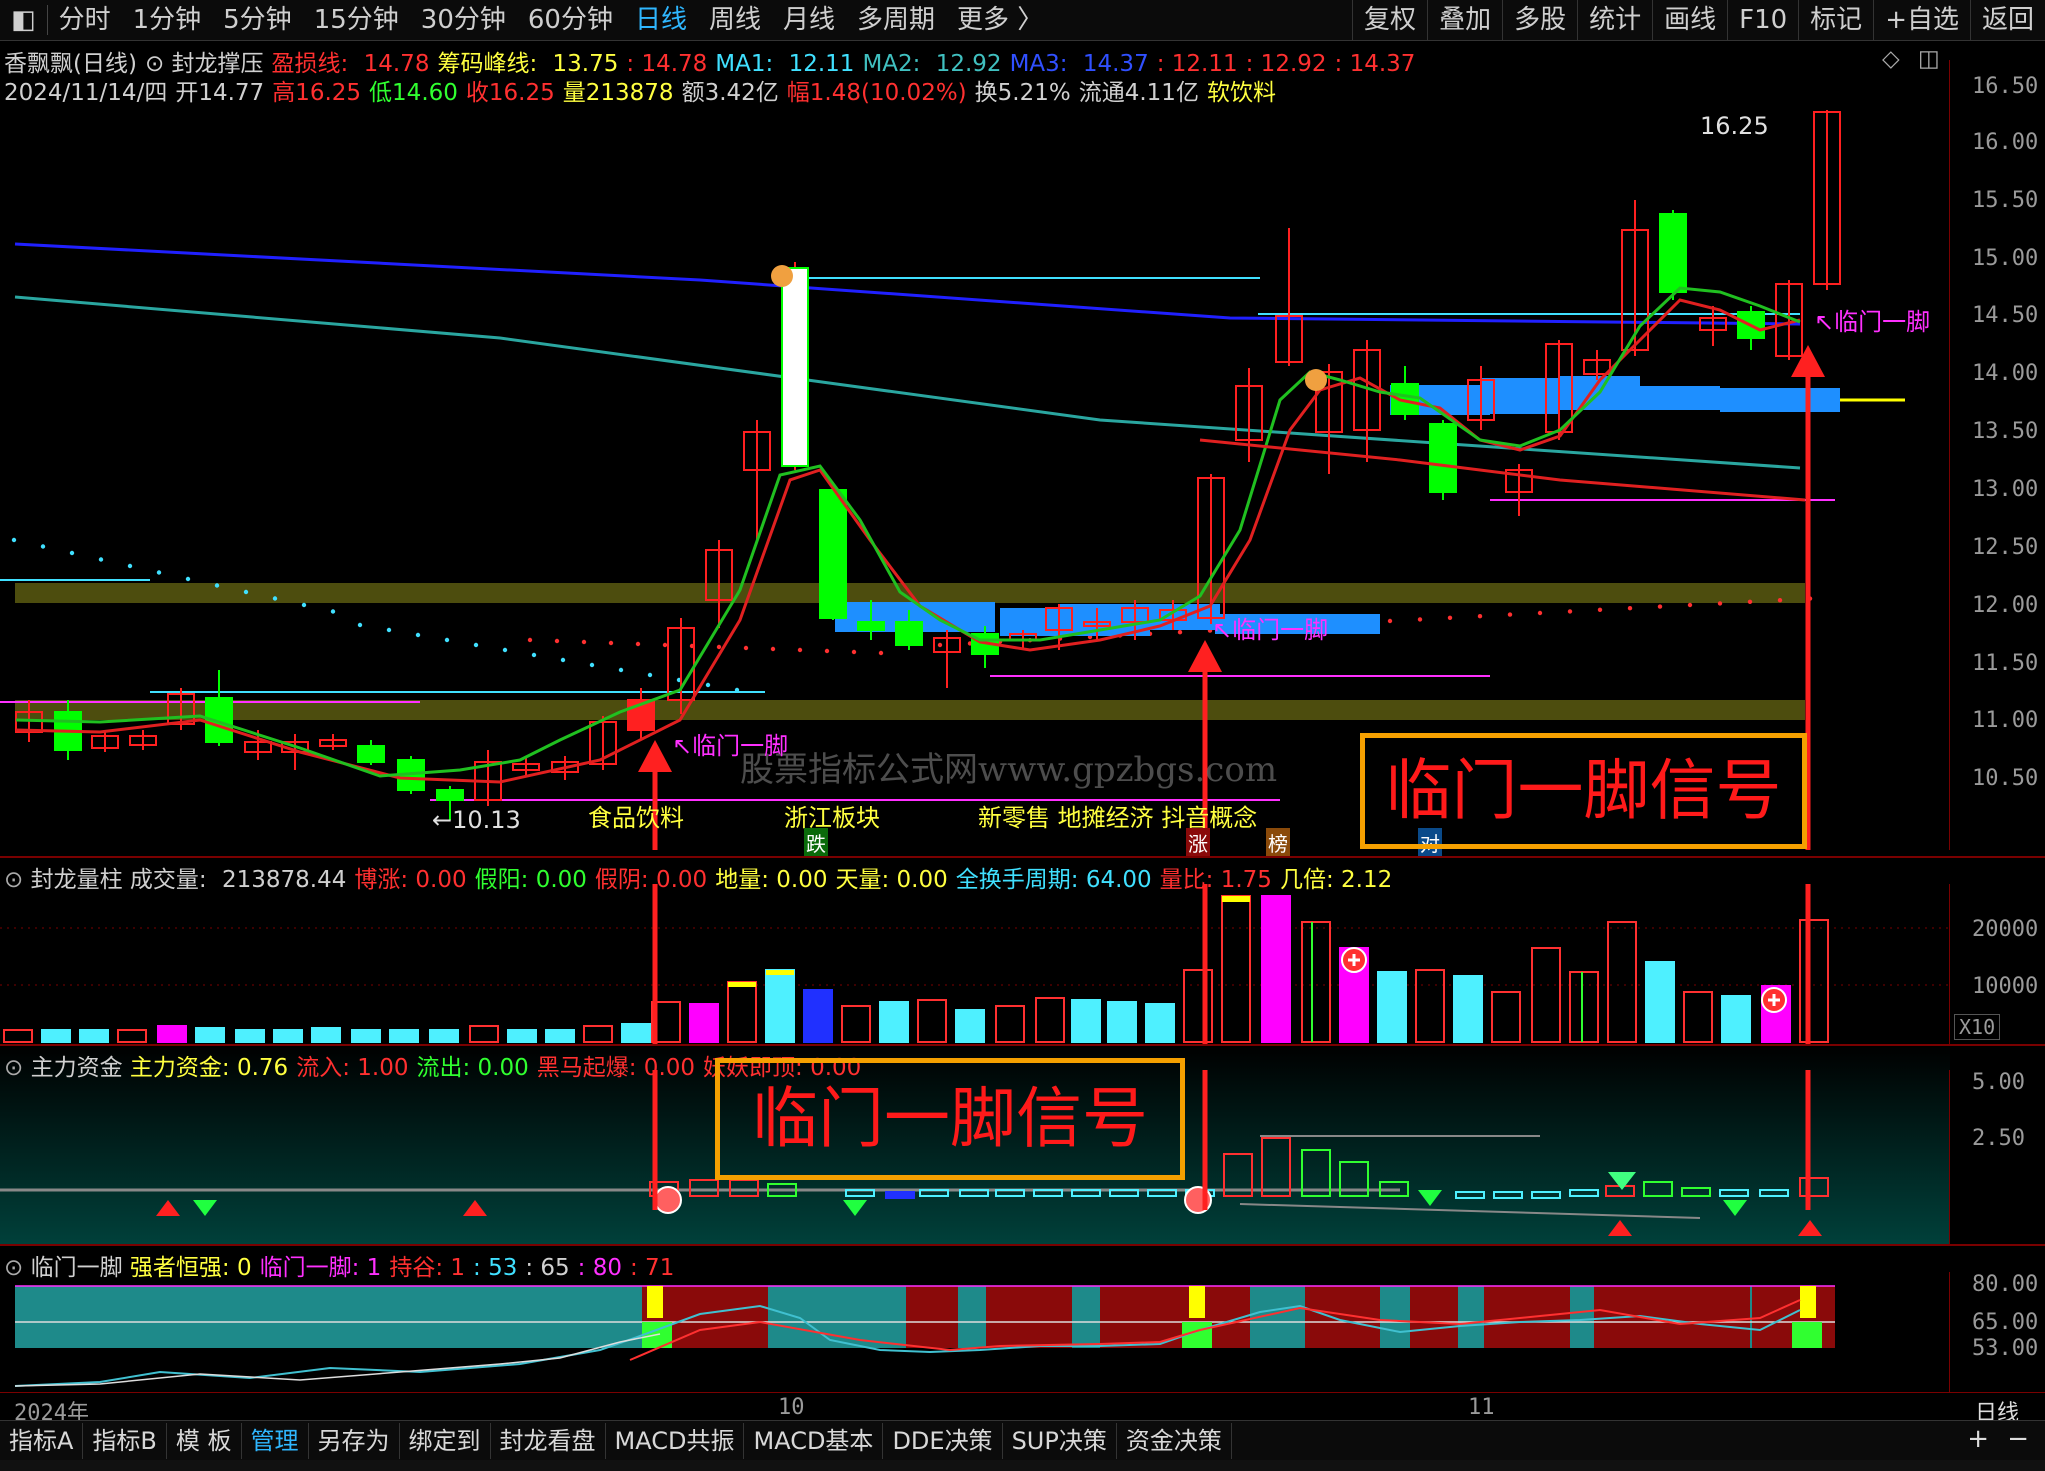 Image resolution: width=2045 pixels, height=1471 pixels. Describe the element at coordinates (661, 20) in the screenshot. I see `period-tab-6: 日线` at that location.